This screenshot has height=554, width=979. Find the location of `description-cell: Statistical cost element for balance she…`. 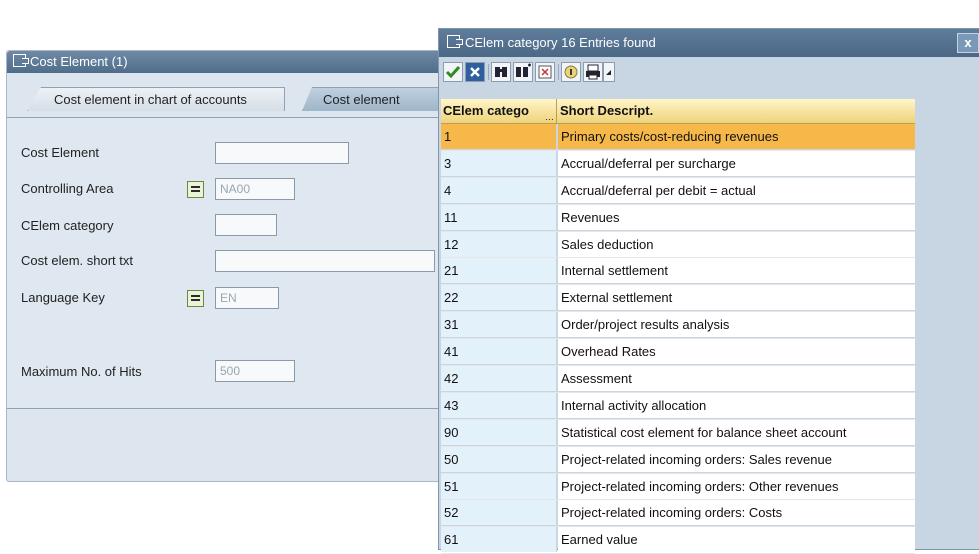

description-cell: Statistical cost element for balance she… is located at coordinates (736, 432).